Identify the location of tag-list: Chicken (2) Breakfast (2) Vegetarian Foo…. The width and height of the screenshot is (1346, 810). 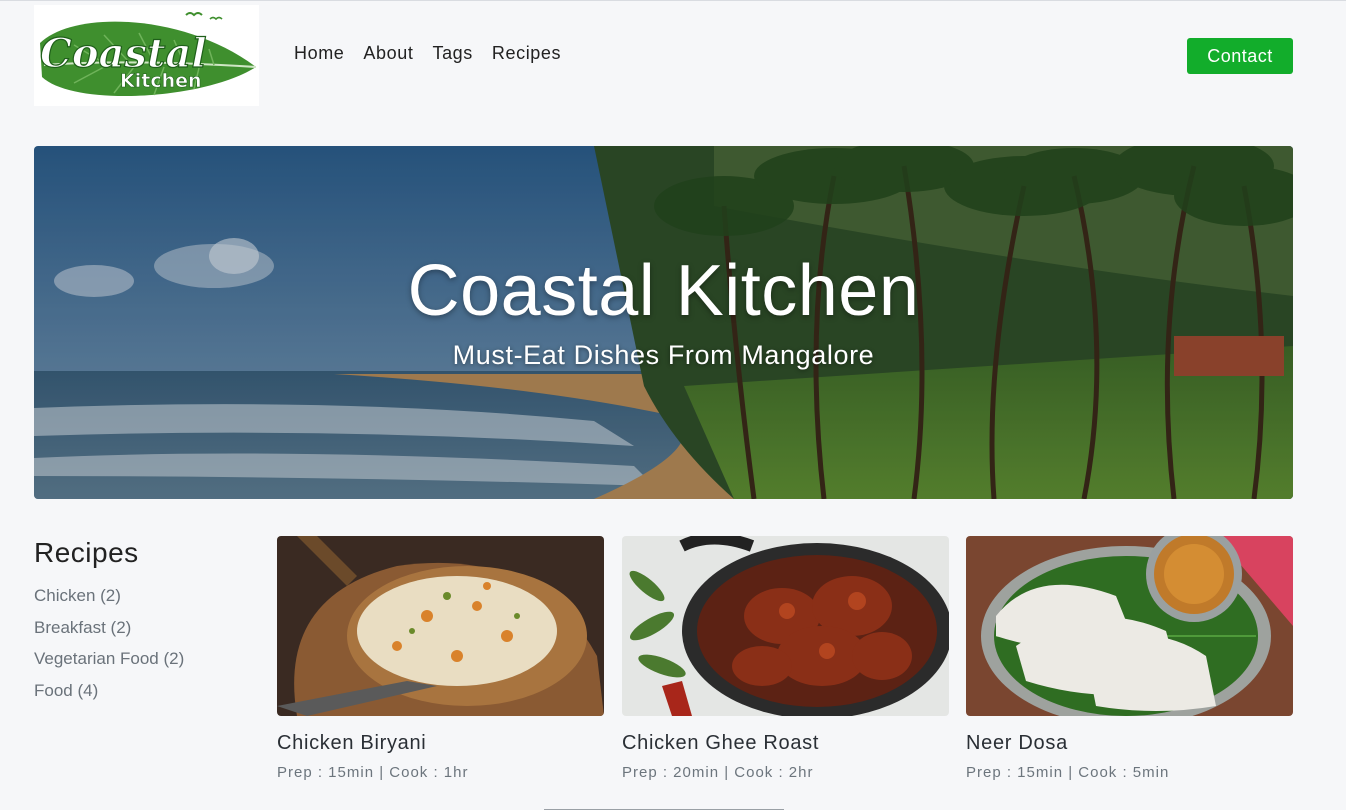
(109, 648).